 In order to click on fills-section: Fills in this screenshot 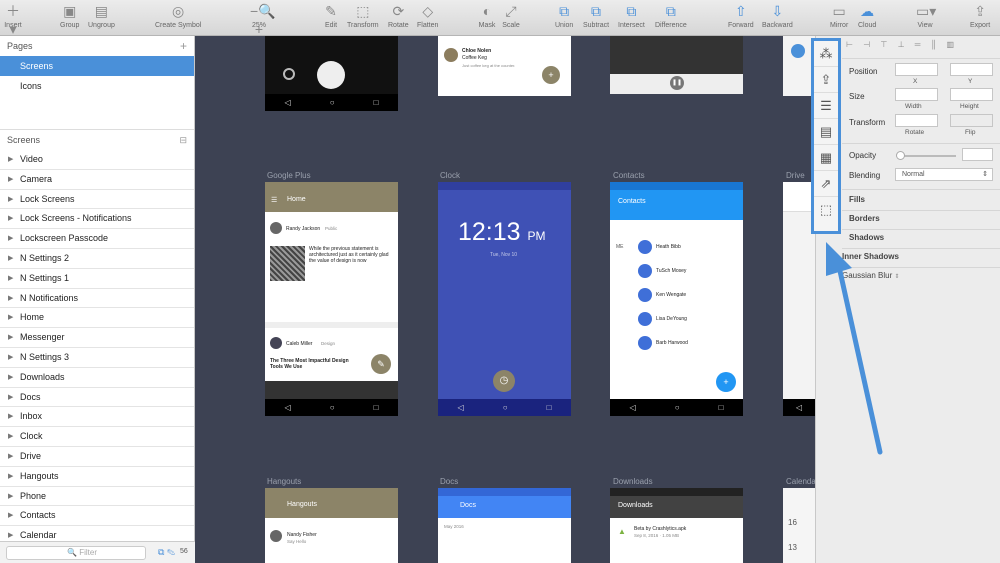, I will do `click(857, 199)`.